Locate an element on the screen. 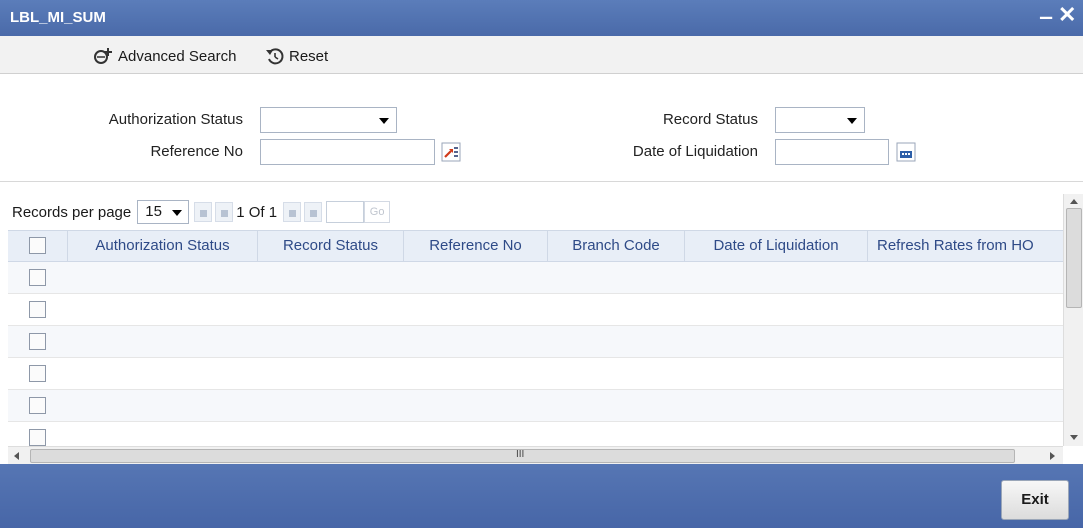 This screenshot has height=528, width=1083. vertical-scroll-thumb is located at coordinates (1074, 258).